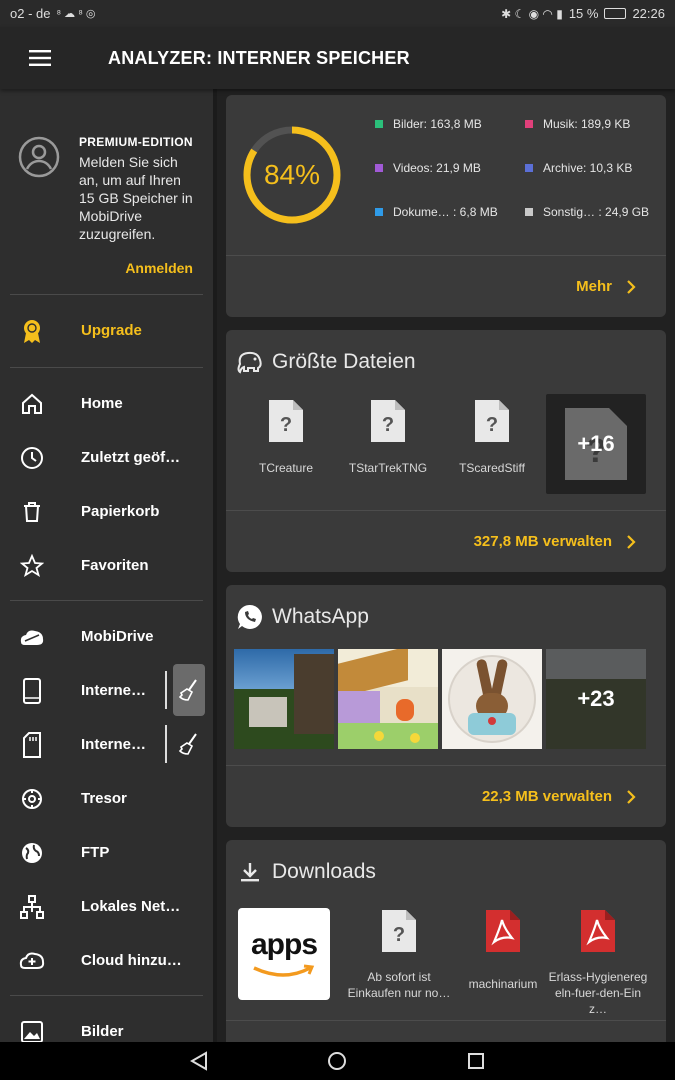 Image resolution: width=675 pixels, height=1080 pixels. Describe the element at coordinates (615, 13) in the screenshot. I see `battery-icon` at that location.